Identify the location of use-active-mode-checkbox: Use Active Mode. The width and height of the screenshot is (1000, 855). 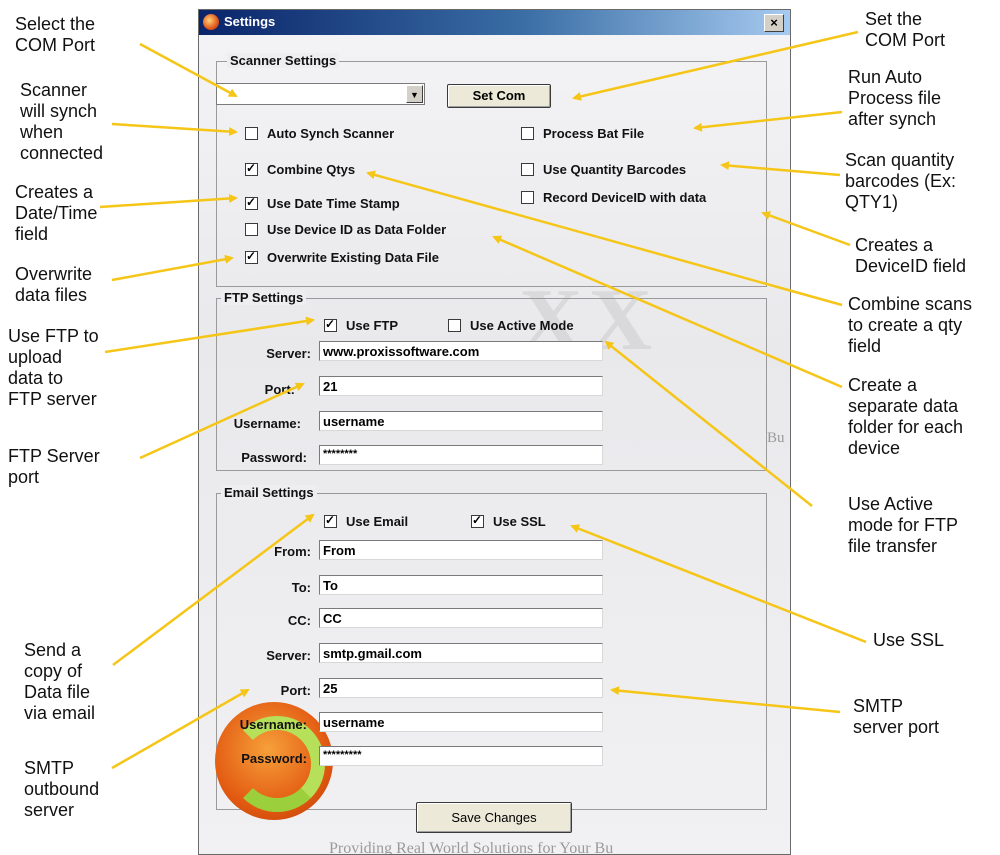
(511, 325).